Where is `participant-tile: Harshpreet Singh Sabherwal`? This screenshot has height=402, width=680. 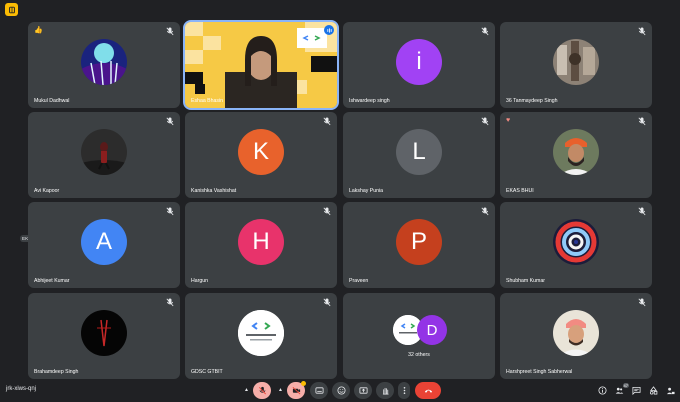
participant-tile: Harshpreet Singh Sabherwal is located at coordinates (576, 336).